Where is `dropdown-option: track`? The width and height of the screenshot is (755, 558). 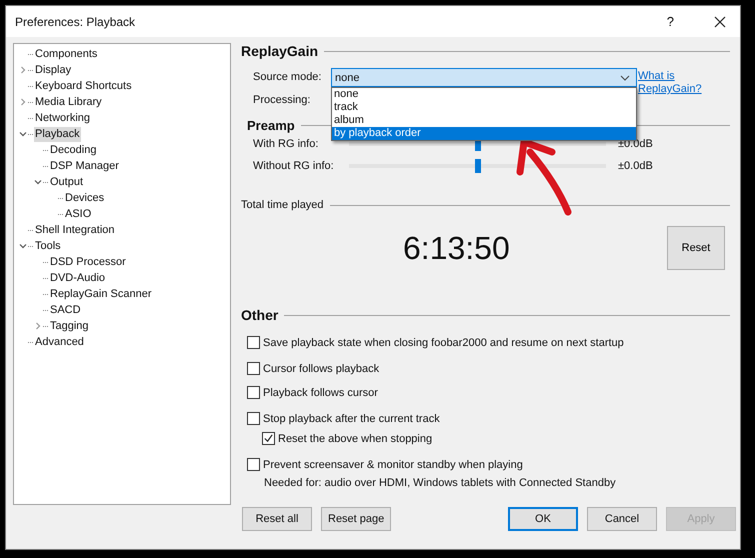 dropdown-option: track is located at coordinates (484, 107).